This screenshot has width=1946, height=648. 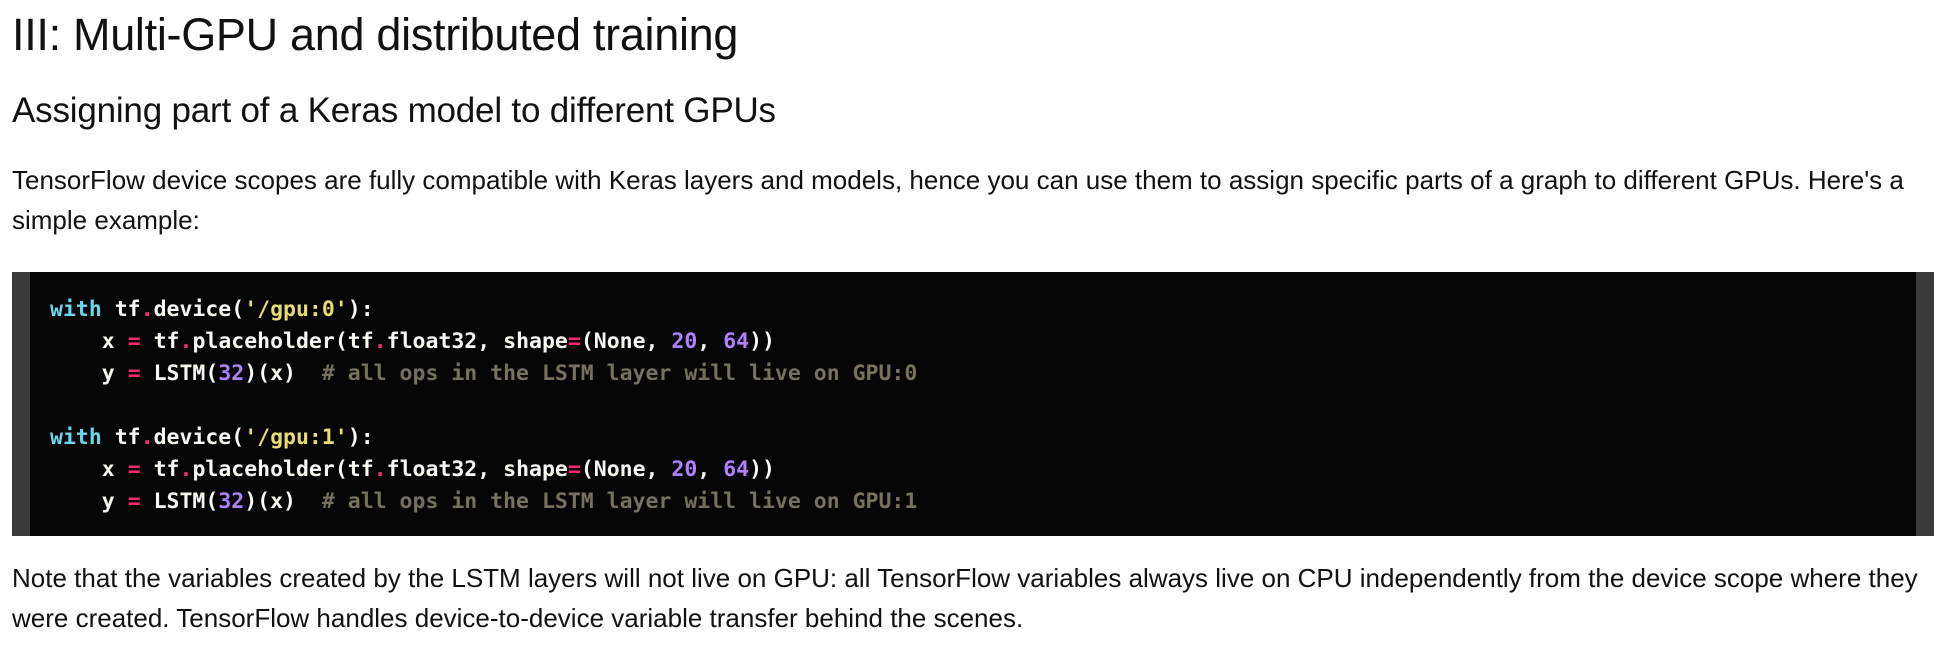 I want to click on code-line: with tf.device('/gpu:1'):, so click(x=212, y=437).